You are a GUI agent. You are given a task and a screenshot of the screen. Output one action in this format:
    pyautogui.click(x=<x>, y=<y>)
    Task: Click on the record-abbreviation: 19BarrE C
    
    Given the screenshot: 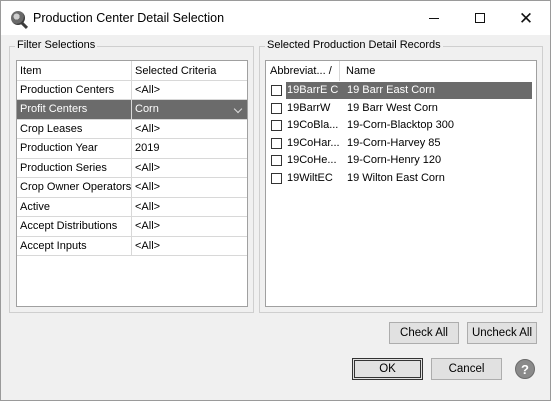 What is the action you would take?
    pyautogui.click(x=313, y=90)
    